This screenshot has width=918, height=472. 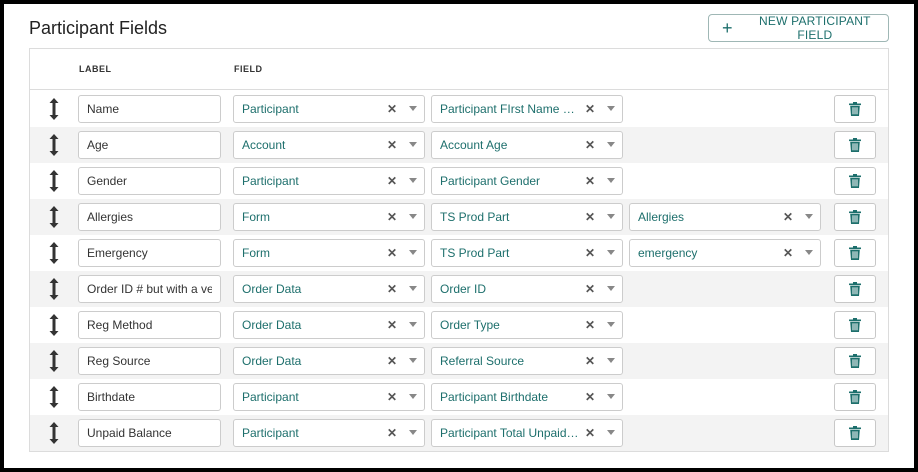 What do you see at coordinates (527, 397) in the screenshot?
I see `subfield-select: Participant Birthdate ✕` at bounding box center [527, 397].